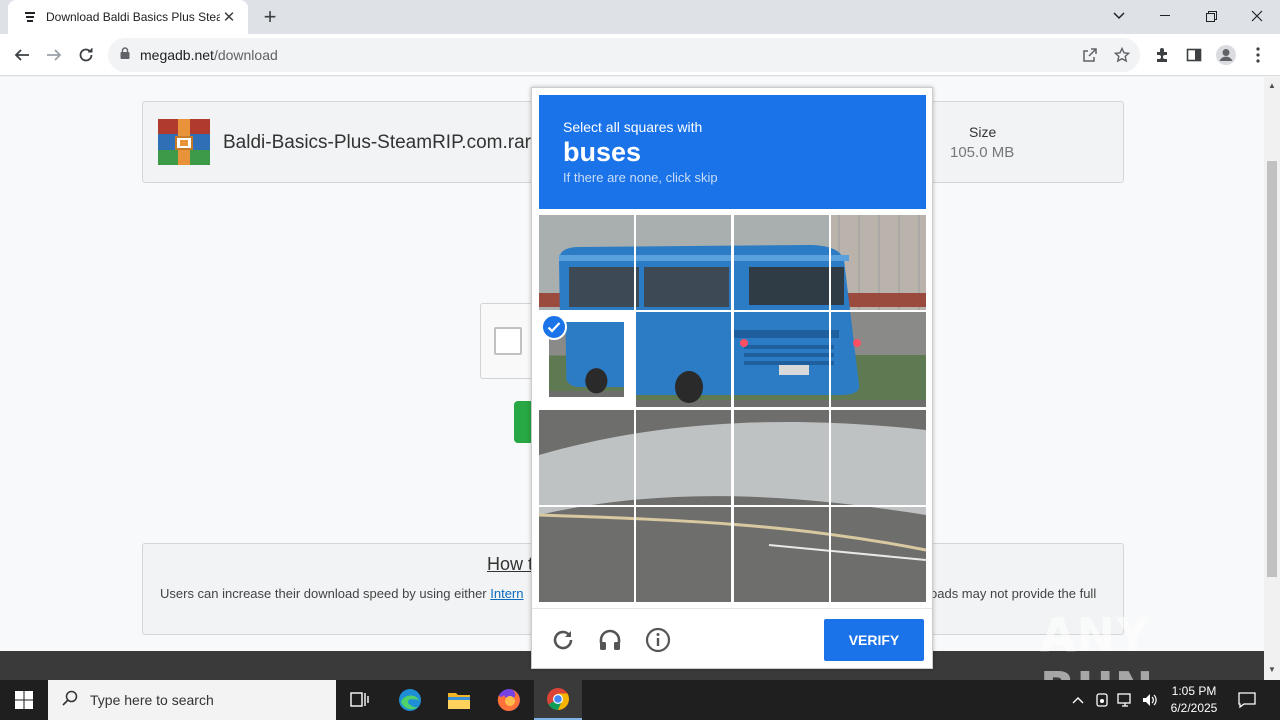 This screenshot has width=1280, height=720. What do you see at coordinates (510, 564) in the screenshot?
I see `info-title: How t` at bounding box center [510, 564].